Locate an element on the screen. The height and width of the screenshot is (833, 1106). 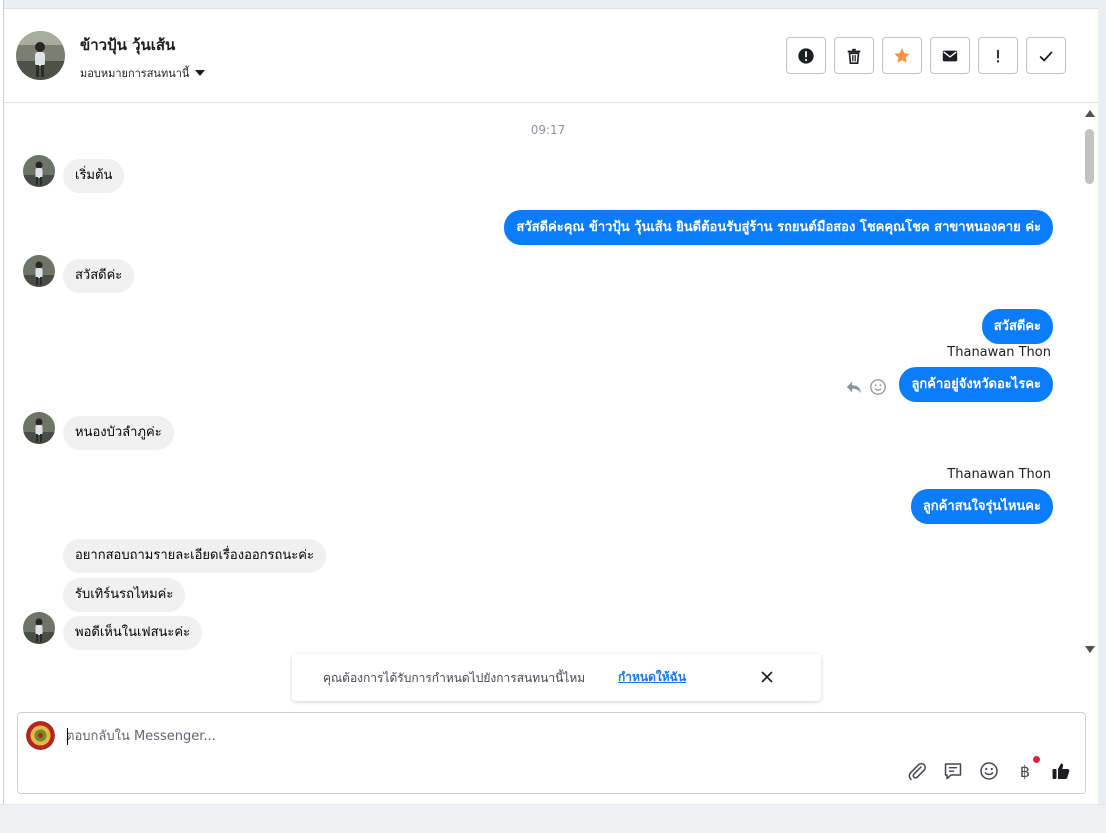
outgoing-message: ลูกค้าอยู่จังหวัดอะไรคะ is located at coordinates (976, 384).